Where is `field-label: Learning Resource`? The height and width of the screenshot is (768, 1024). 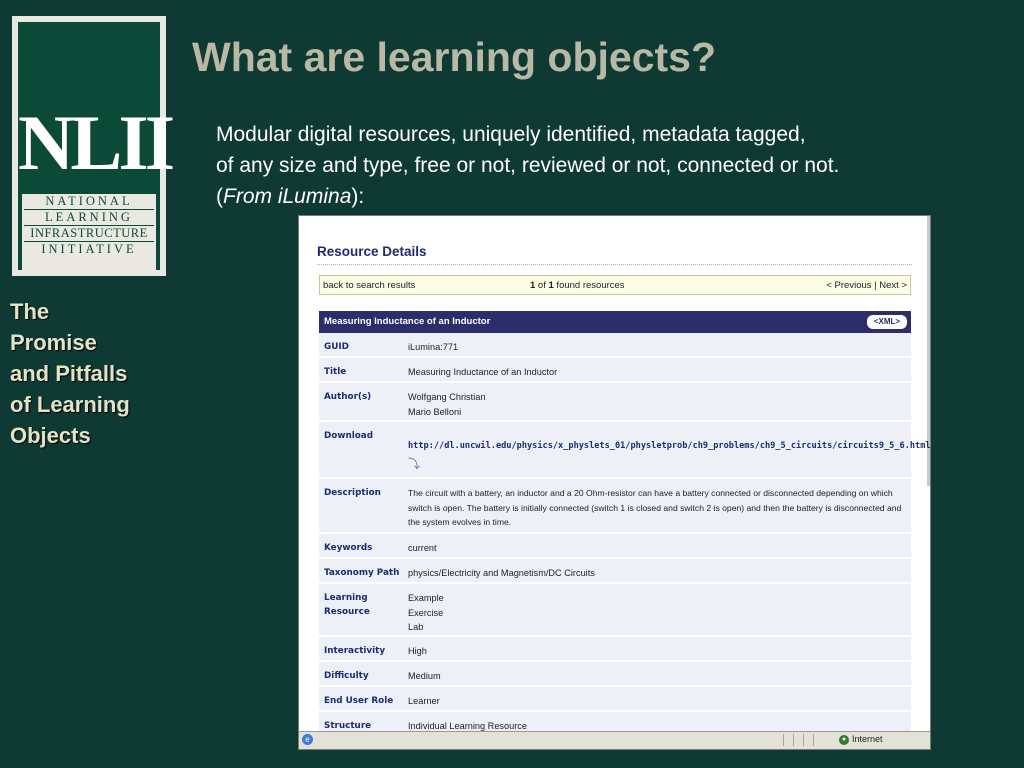 field-label: Learning Resource is located at coordinates (347, 605).